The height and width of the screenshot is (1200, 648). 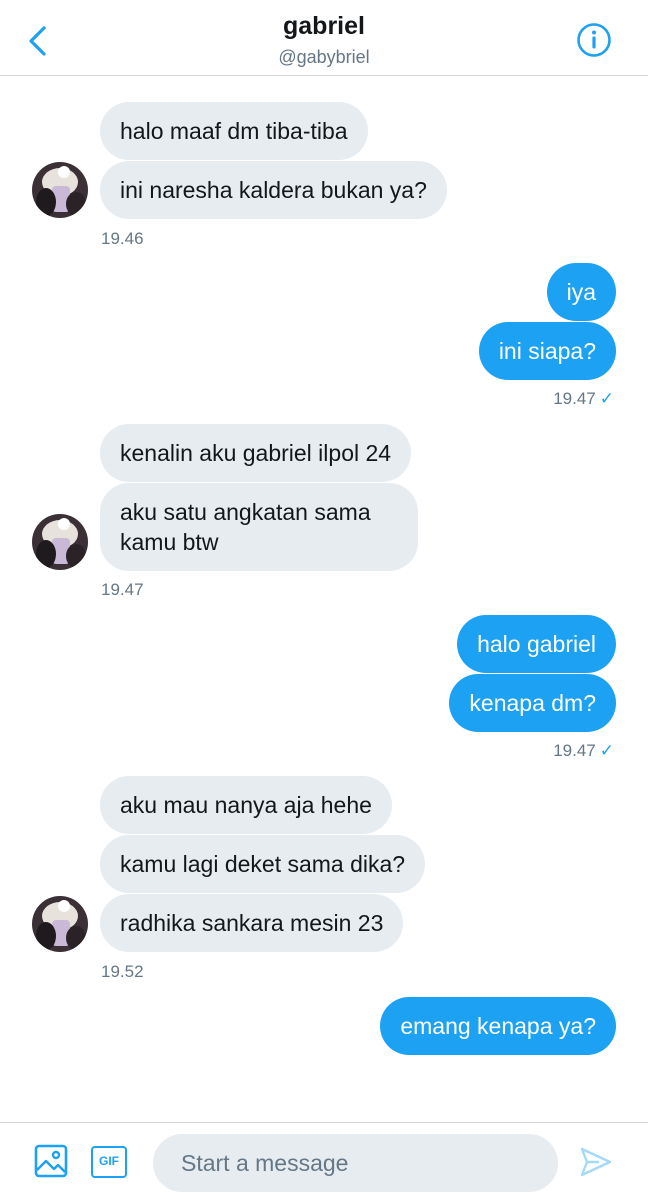 What do you see at coordinates (273, 190) in the screenshot?
I see `message-bubble-incoming: ini naresha kaldera bukan ya?` at bounding box center [273, 190].